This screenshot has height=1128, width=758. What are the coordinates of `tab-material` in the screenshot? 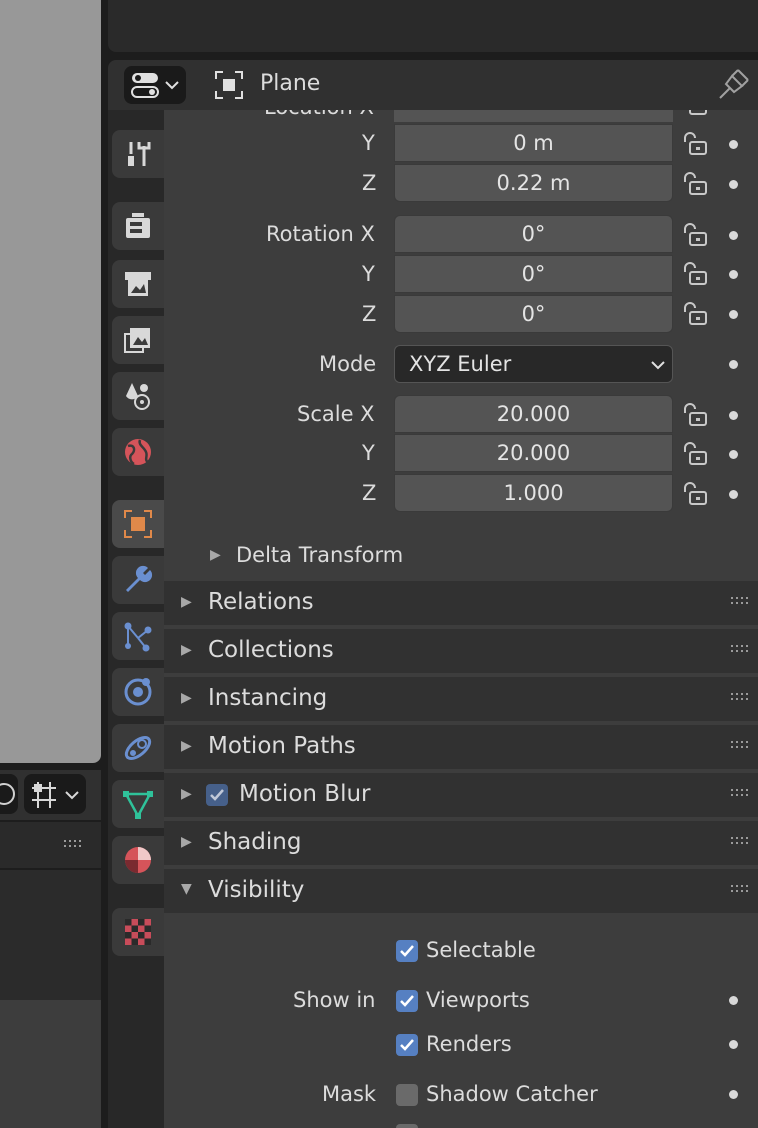 It's located at (138, 860).